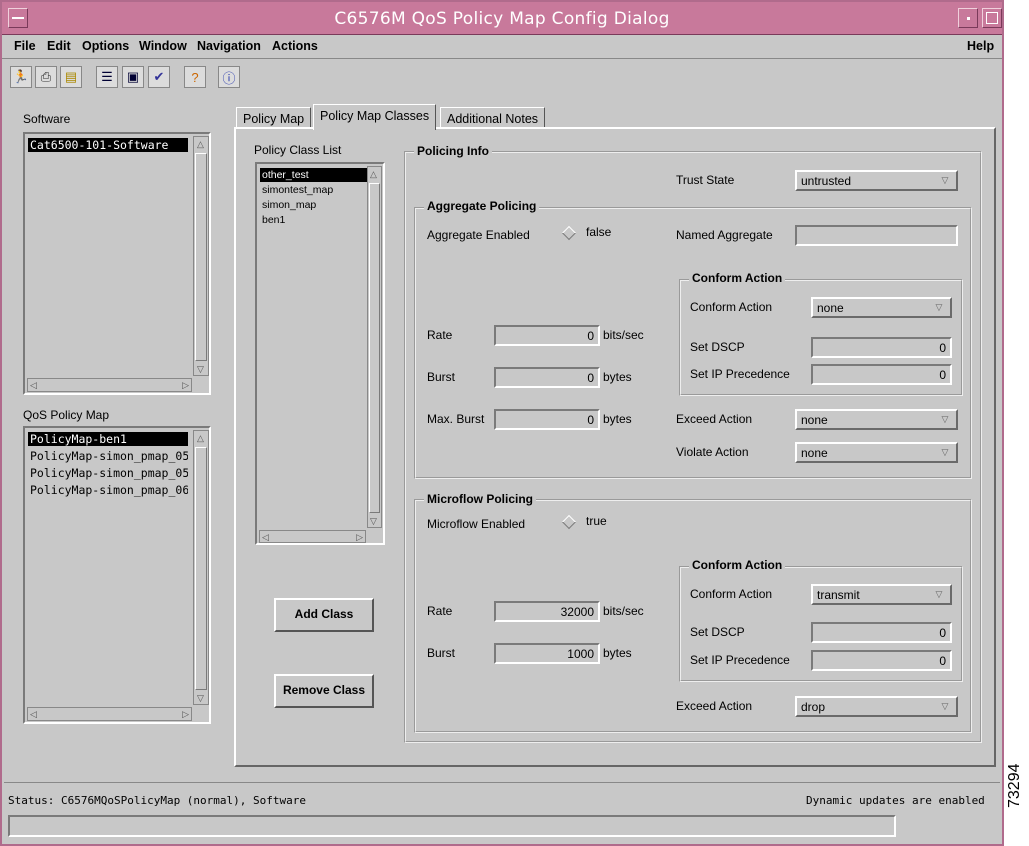 The width and height of the screenshot is (1029, 846). I want to click on list-item: simon_map, so click(317, 205).